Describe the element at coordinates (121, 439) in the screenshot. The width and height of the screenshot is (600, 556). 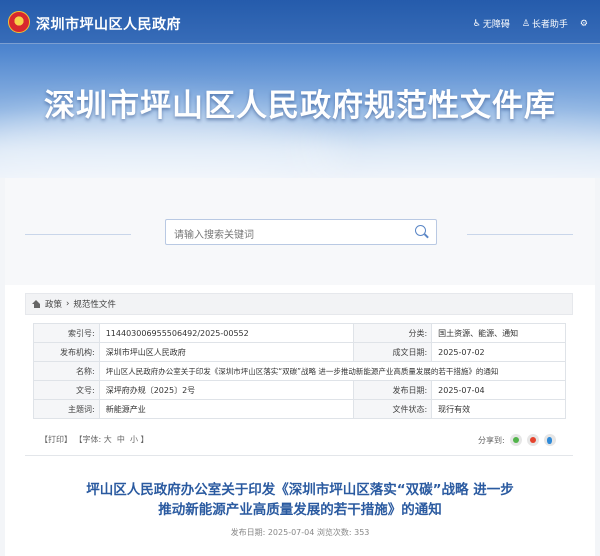
I see `font-medium-button: 中` at that location.